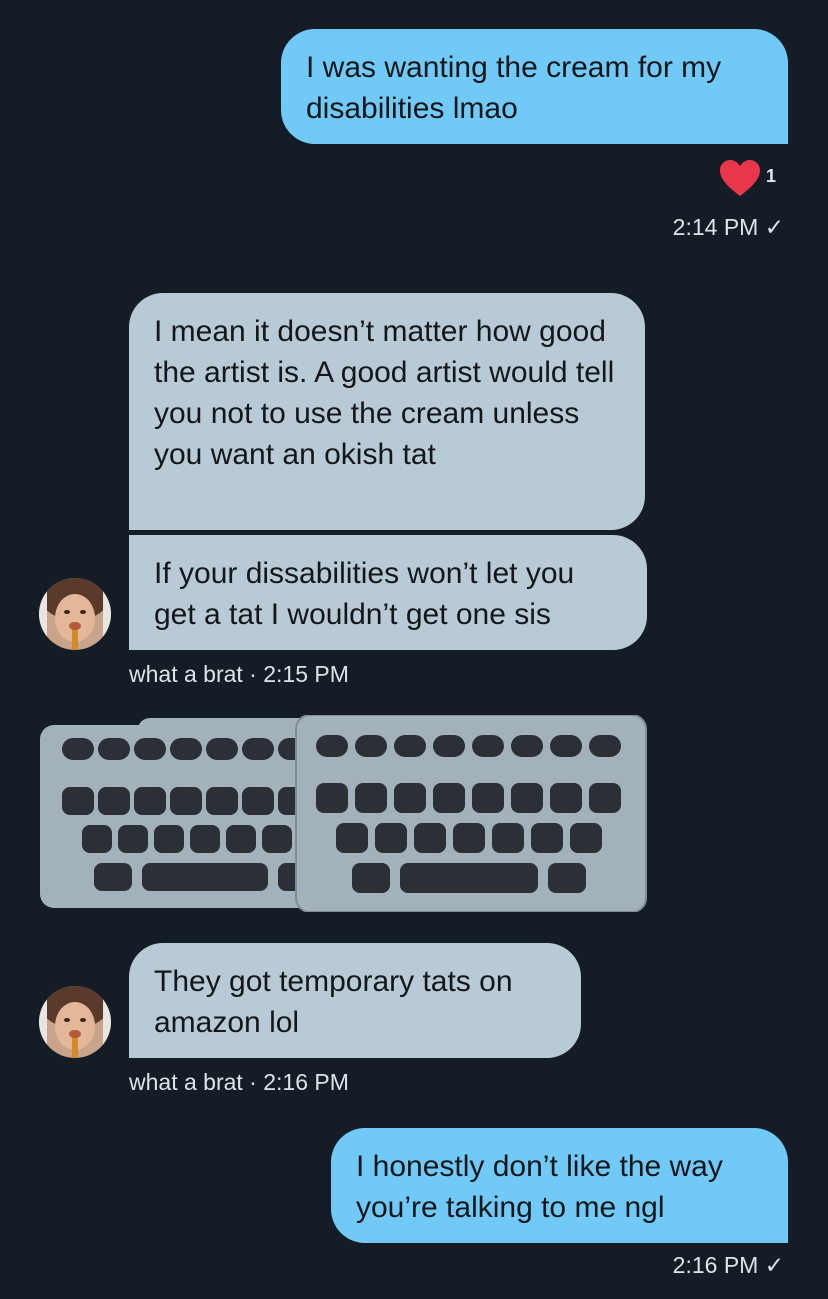 The height and width of the screenshot is (1299, 828). Describe the element at coordinates (239, 674) in the screenshot. I see `message-timestamp: what a brat · 2:15 PM` at that location.